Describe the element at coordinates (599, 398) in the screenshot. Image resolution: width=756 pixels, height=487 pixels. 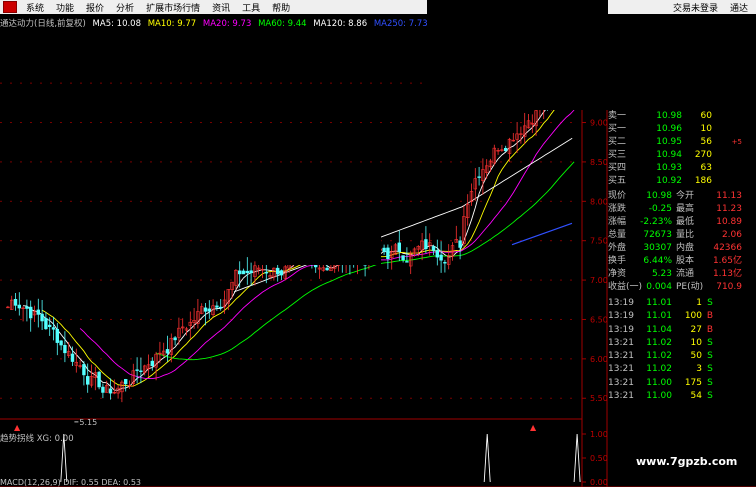
I see `price-tick-label: 5.50` at that location.